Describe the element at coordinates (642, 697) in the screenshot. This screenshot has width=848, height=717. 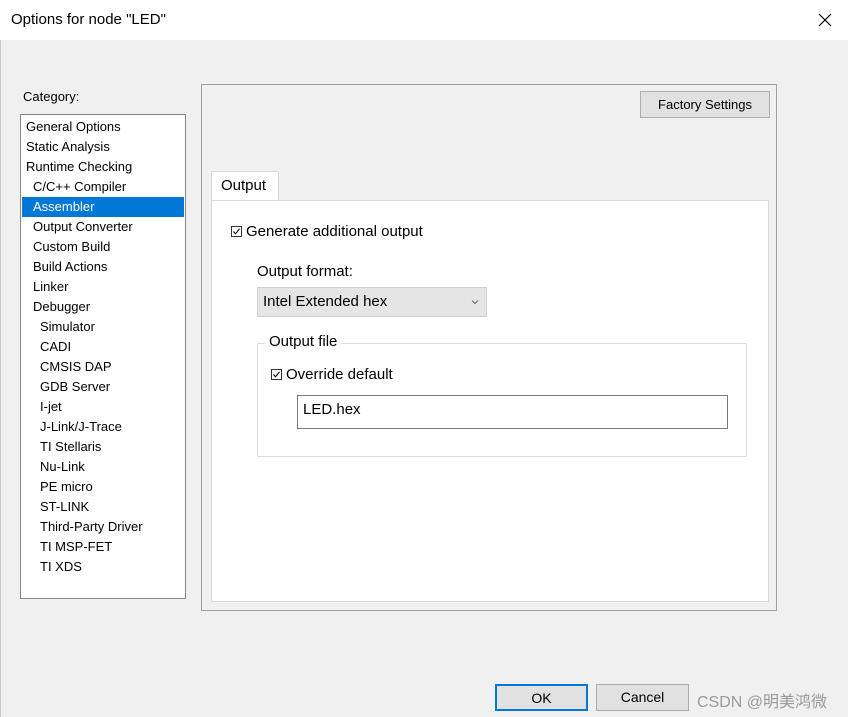
I see `cancel-button: Cancel` at that location.